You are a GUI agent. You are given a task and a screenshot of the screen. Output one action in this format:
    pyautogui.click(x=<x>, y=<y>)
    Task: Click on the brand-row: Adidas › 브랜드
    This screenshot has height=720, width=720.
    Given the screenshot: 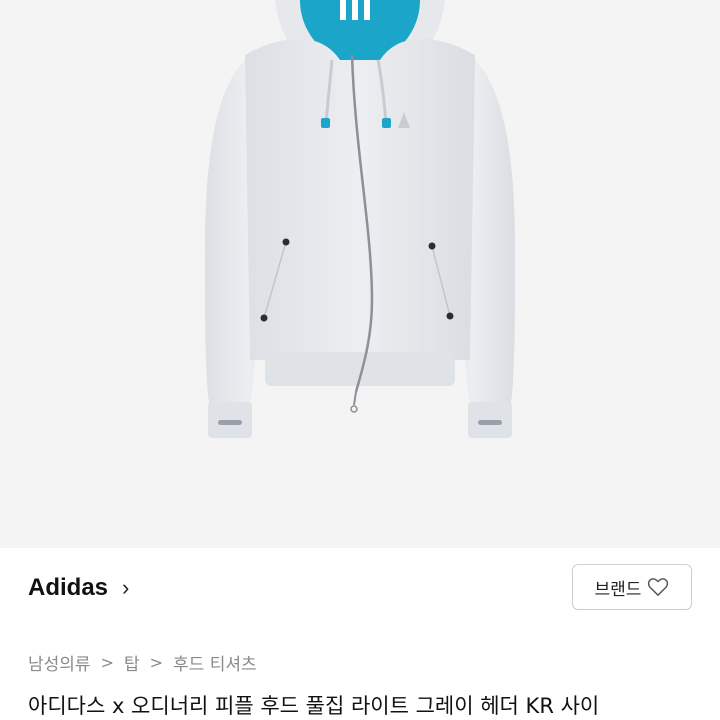 What is the action you would take?
    pyautogui.click(x=360, y=590)
    